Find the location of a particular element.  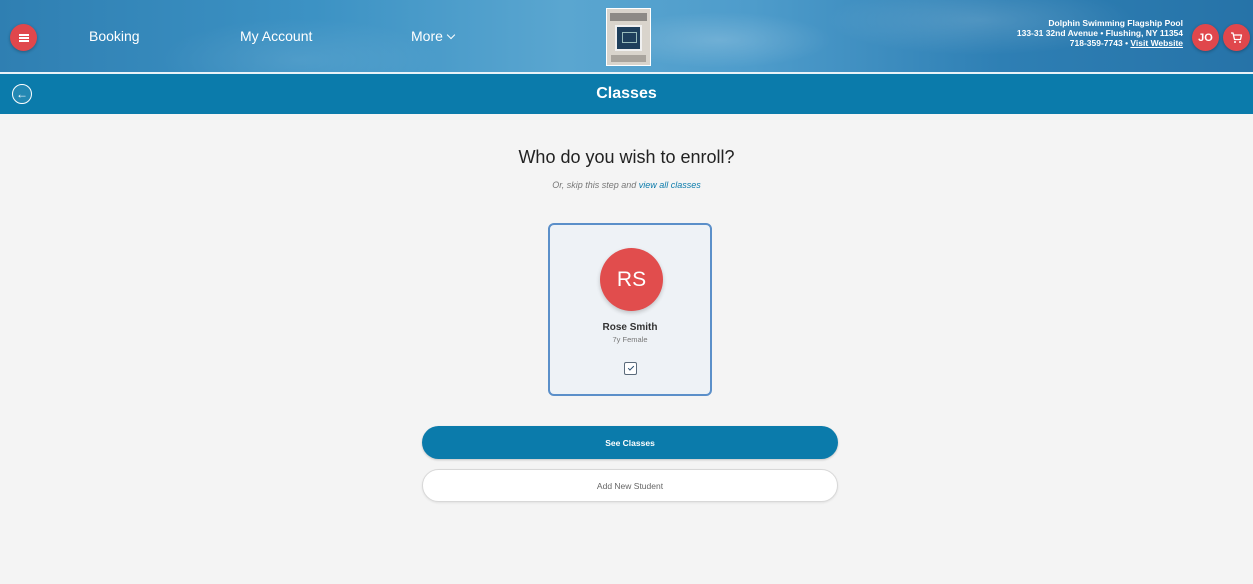

pool-phone: 718-359-7743 is located at coordinates (1096, 43).